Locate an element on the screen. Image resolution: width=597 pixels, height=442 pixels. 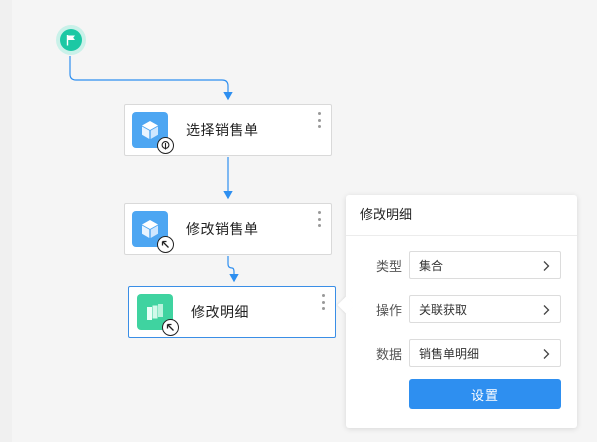
connector-start-to-node1 is located at coordinates (151, 78).